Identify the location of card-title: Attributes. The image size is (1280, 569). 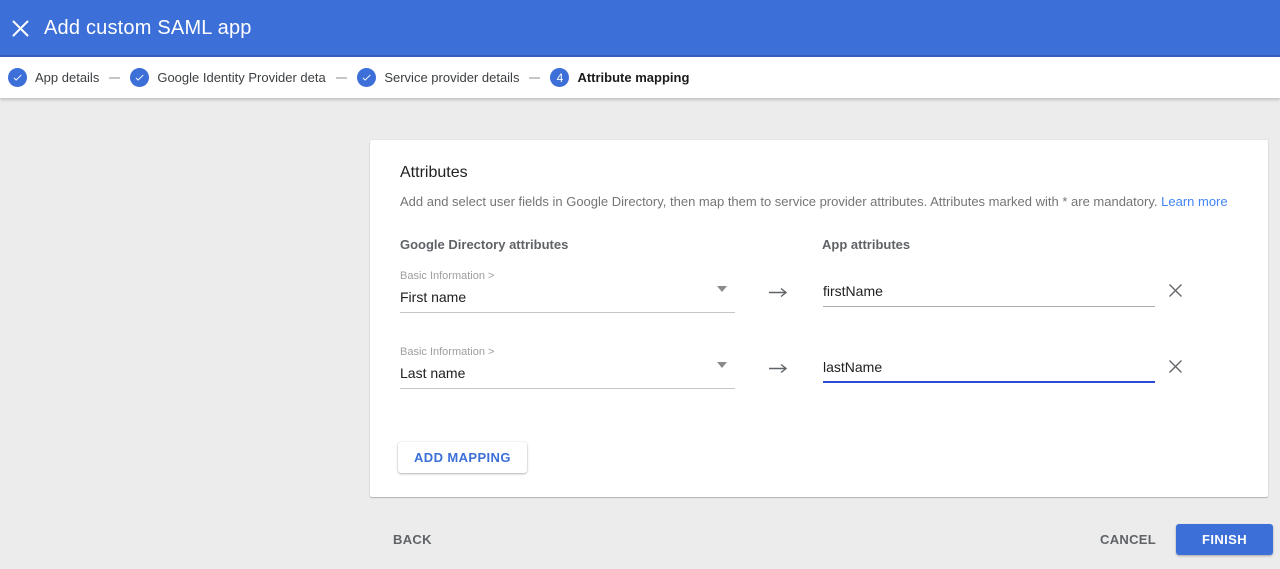
(434, 172).